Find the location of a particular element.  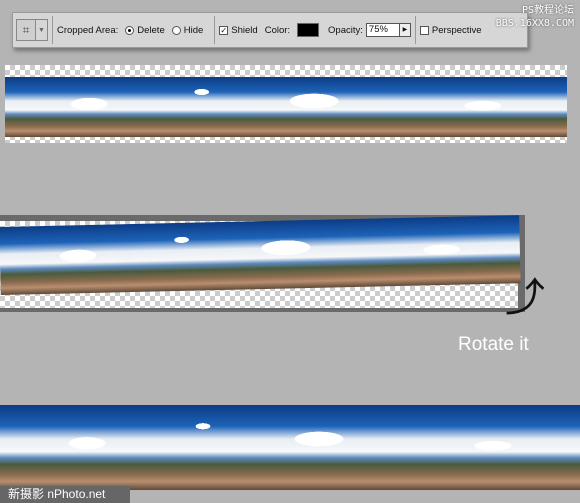

hide-radio: Hide is located at coordinates (187, 30).